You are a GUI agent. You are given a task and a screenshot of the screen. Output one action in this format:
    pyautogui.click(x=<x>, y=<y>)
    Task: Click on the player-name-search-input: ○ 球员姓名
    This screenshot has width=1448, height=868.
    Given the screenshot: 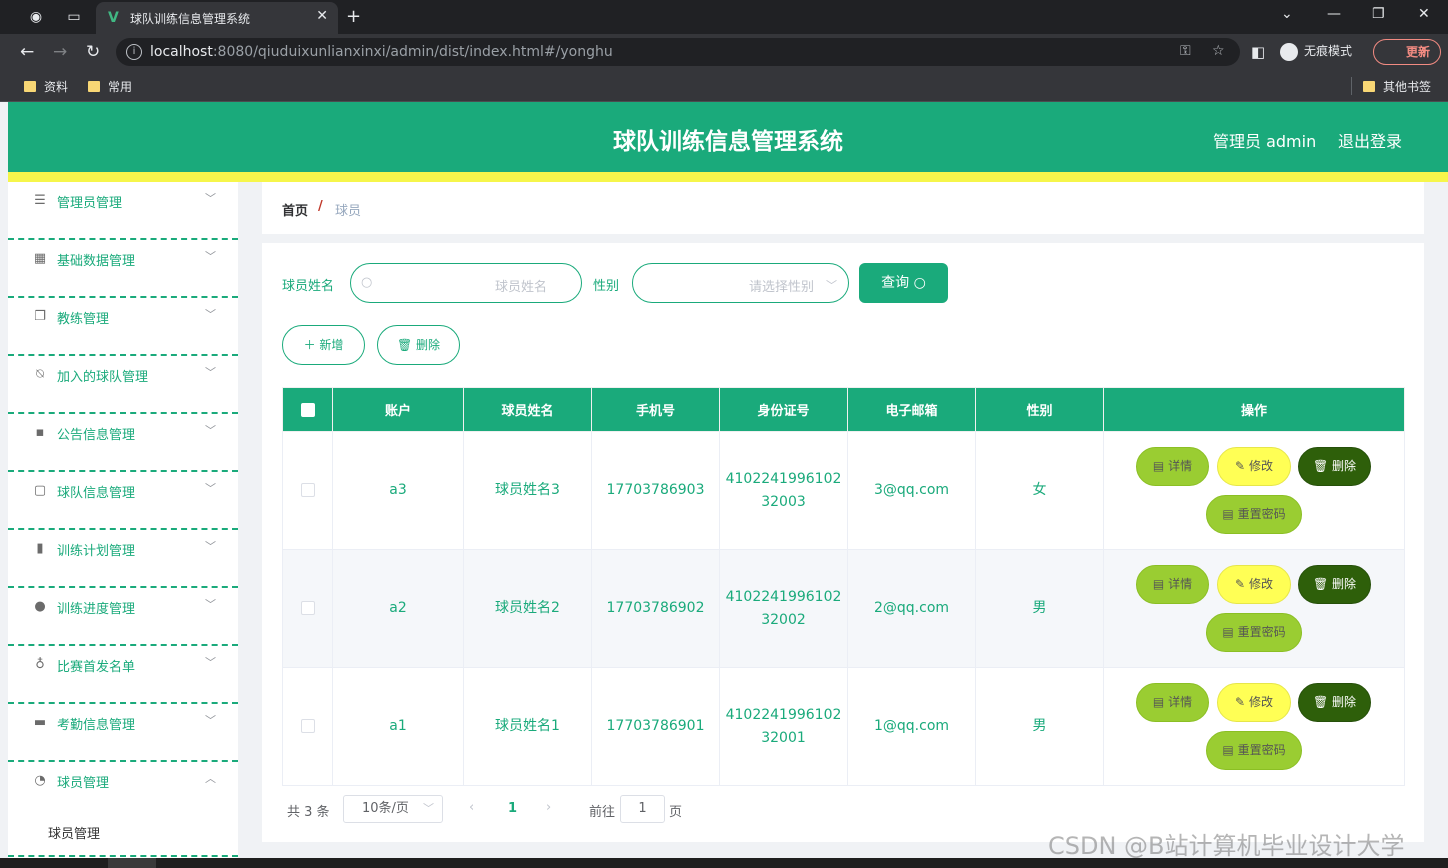 What is the action you would take?
    pyautogui.click(x=466, y=283)
    